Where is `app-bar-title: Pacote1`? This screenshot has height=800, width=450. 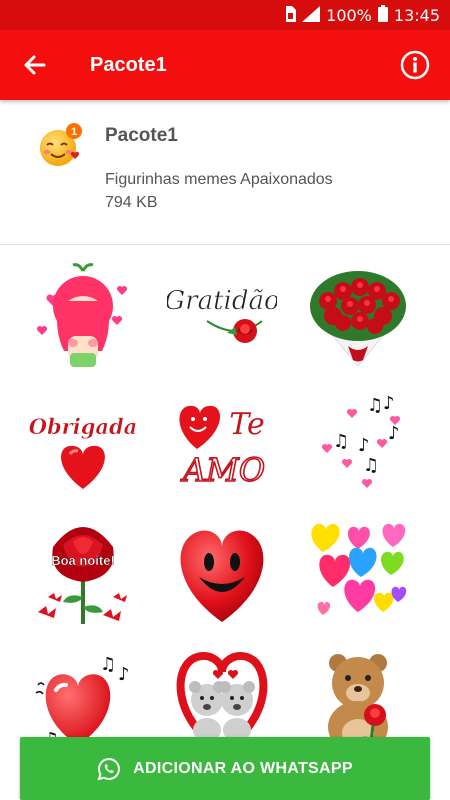
app-bar-title: Pacote1 is located at coordinates (128, 65).